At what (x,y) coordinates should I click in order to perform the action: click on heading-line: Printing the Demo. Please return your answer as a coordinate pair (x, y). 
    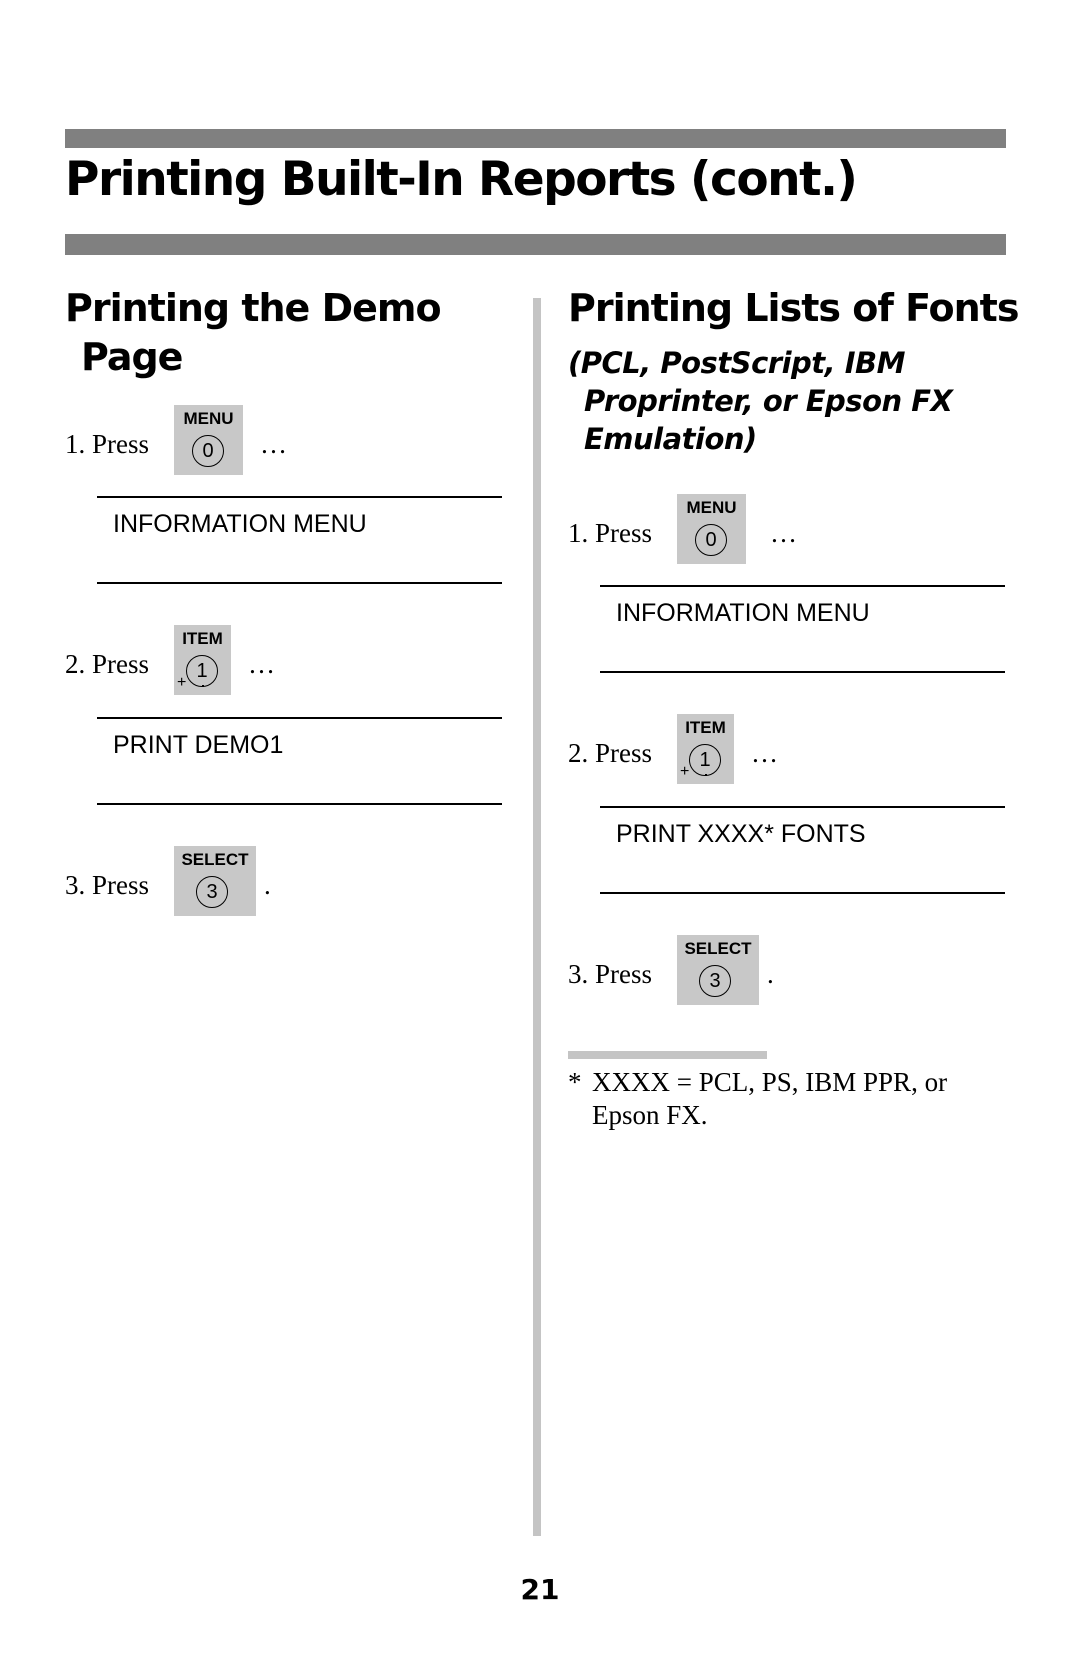
    Looking at the image, I should click on (253, 308).